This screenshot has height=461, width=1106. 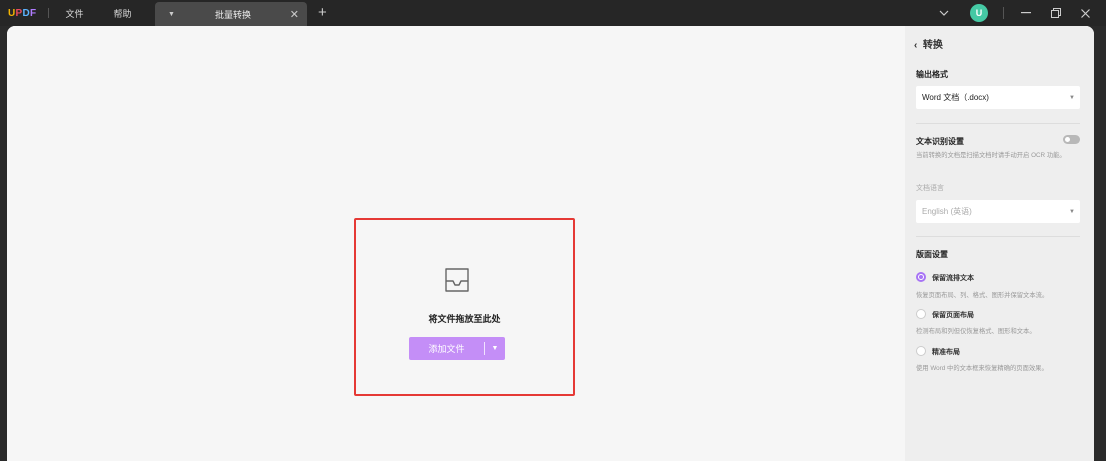 What do you see at coordinates (1085, 13) in the screenshot?
I see `close-icon` at bounding box center [1085, 13].